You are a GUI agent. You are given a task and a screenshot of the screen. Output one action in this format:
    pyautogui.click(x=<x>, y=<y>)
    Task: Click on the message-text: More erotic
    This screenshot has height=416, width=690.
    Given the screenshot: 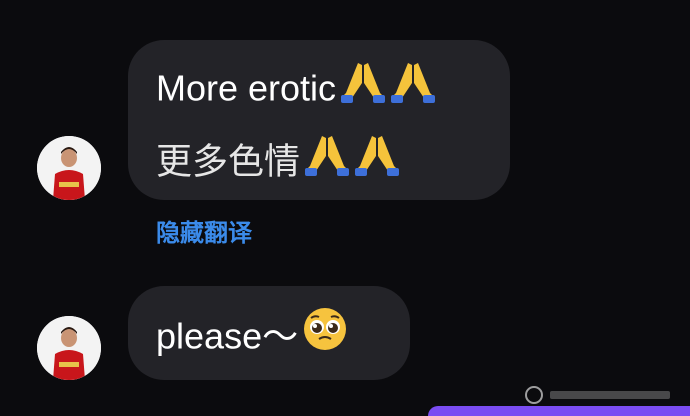 What is the action you would take?
    pyautogui.click(x=246, y=88)
    